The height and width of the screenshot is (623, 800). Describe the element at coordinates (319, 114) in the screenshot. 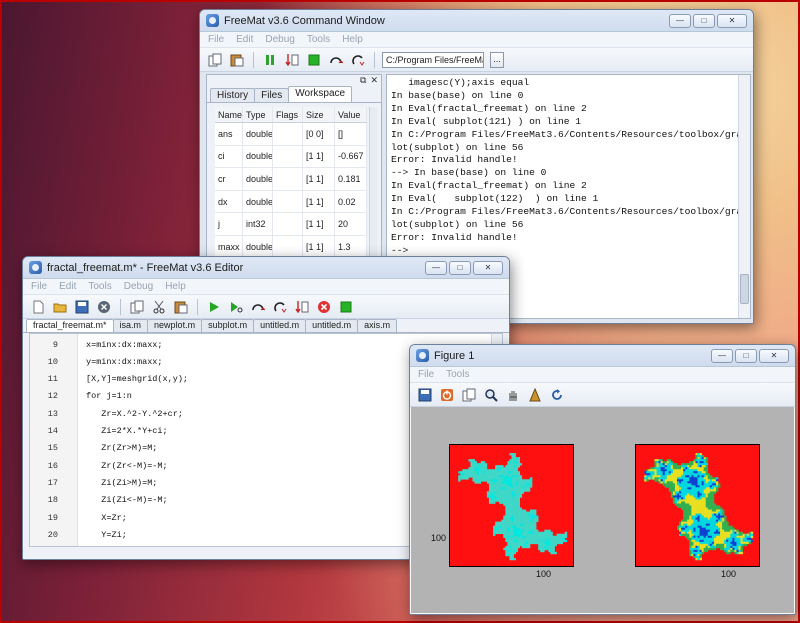

I see `column-header-size: Size` at that location.